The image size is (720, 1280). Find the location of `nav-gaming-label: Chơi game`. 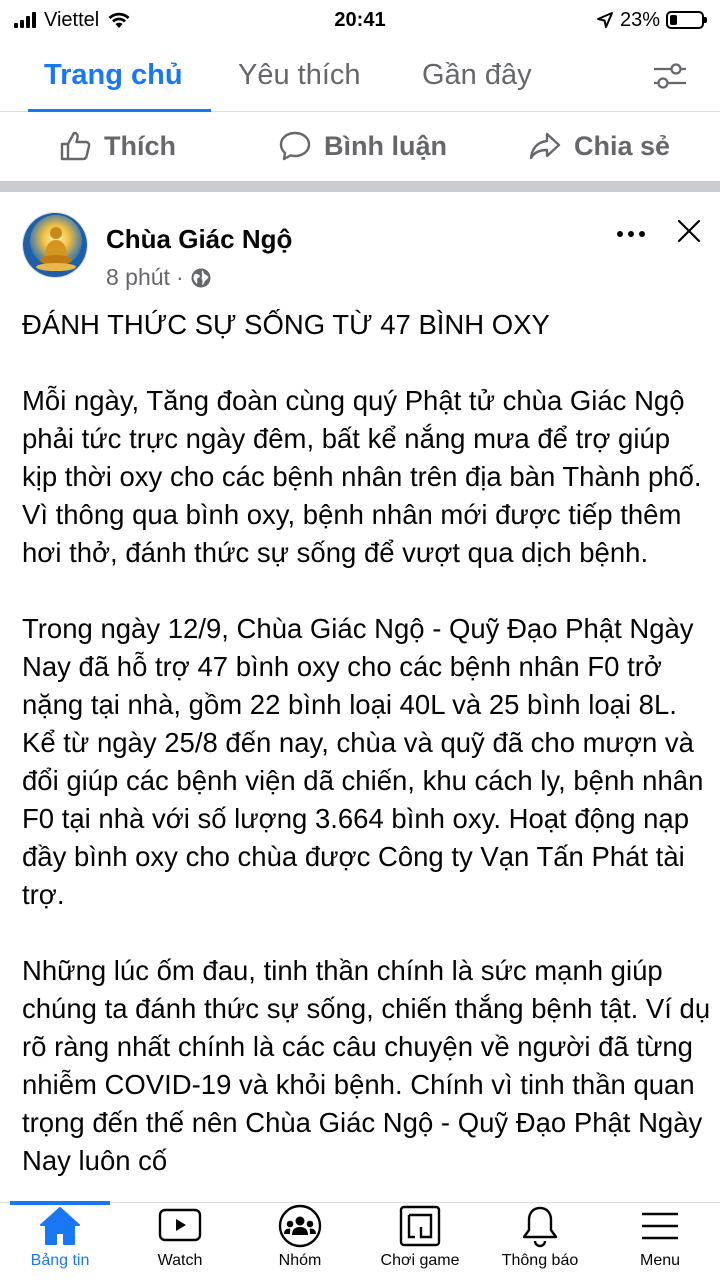

nav-gaming-label: Chơi game is located at coordinates (420, 1260).